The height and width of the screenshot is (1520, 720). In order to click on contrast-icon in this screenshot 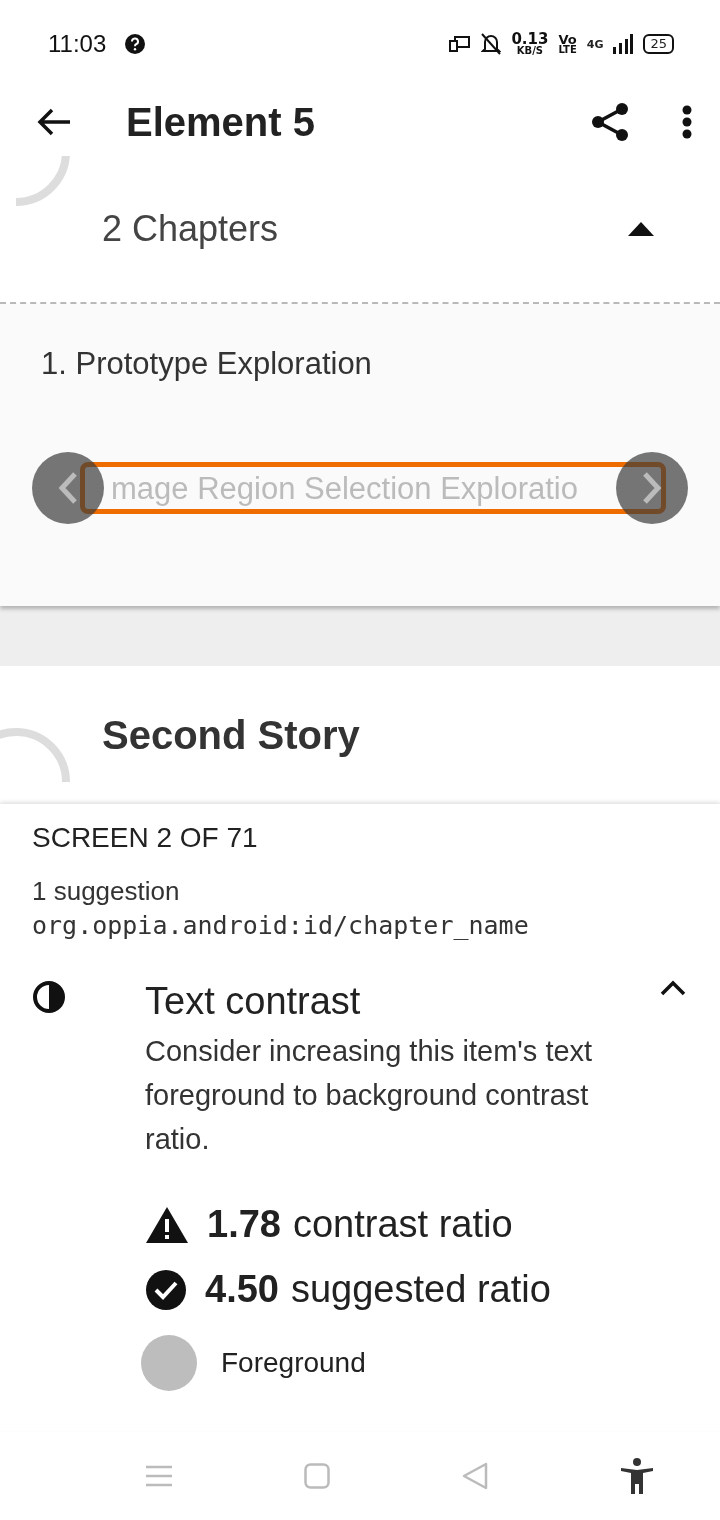, I will do `click(49, 997)`.